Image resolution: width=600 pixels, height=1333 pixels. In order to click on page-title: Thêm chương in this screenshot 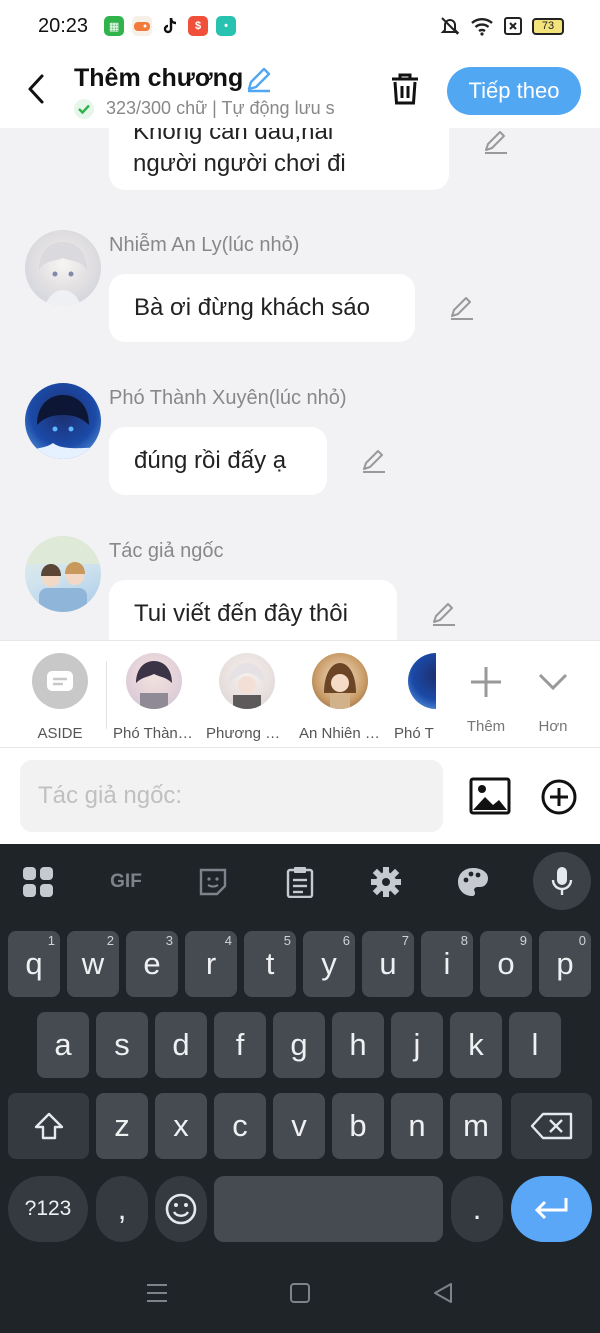, I will do `click(159, 78)`.